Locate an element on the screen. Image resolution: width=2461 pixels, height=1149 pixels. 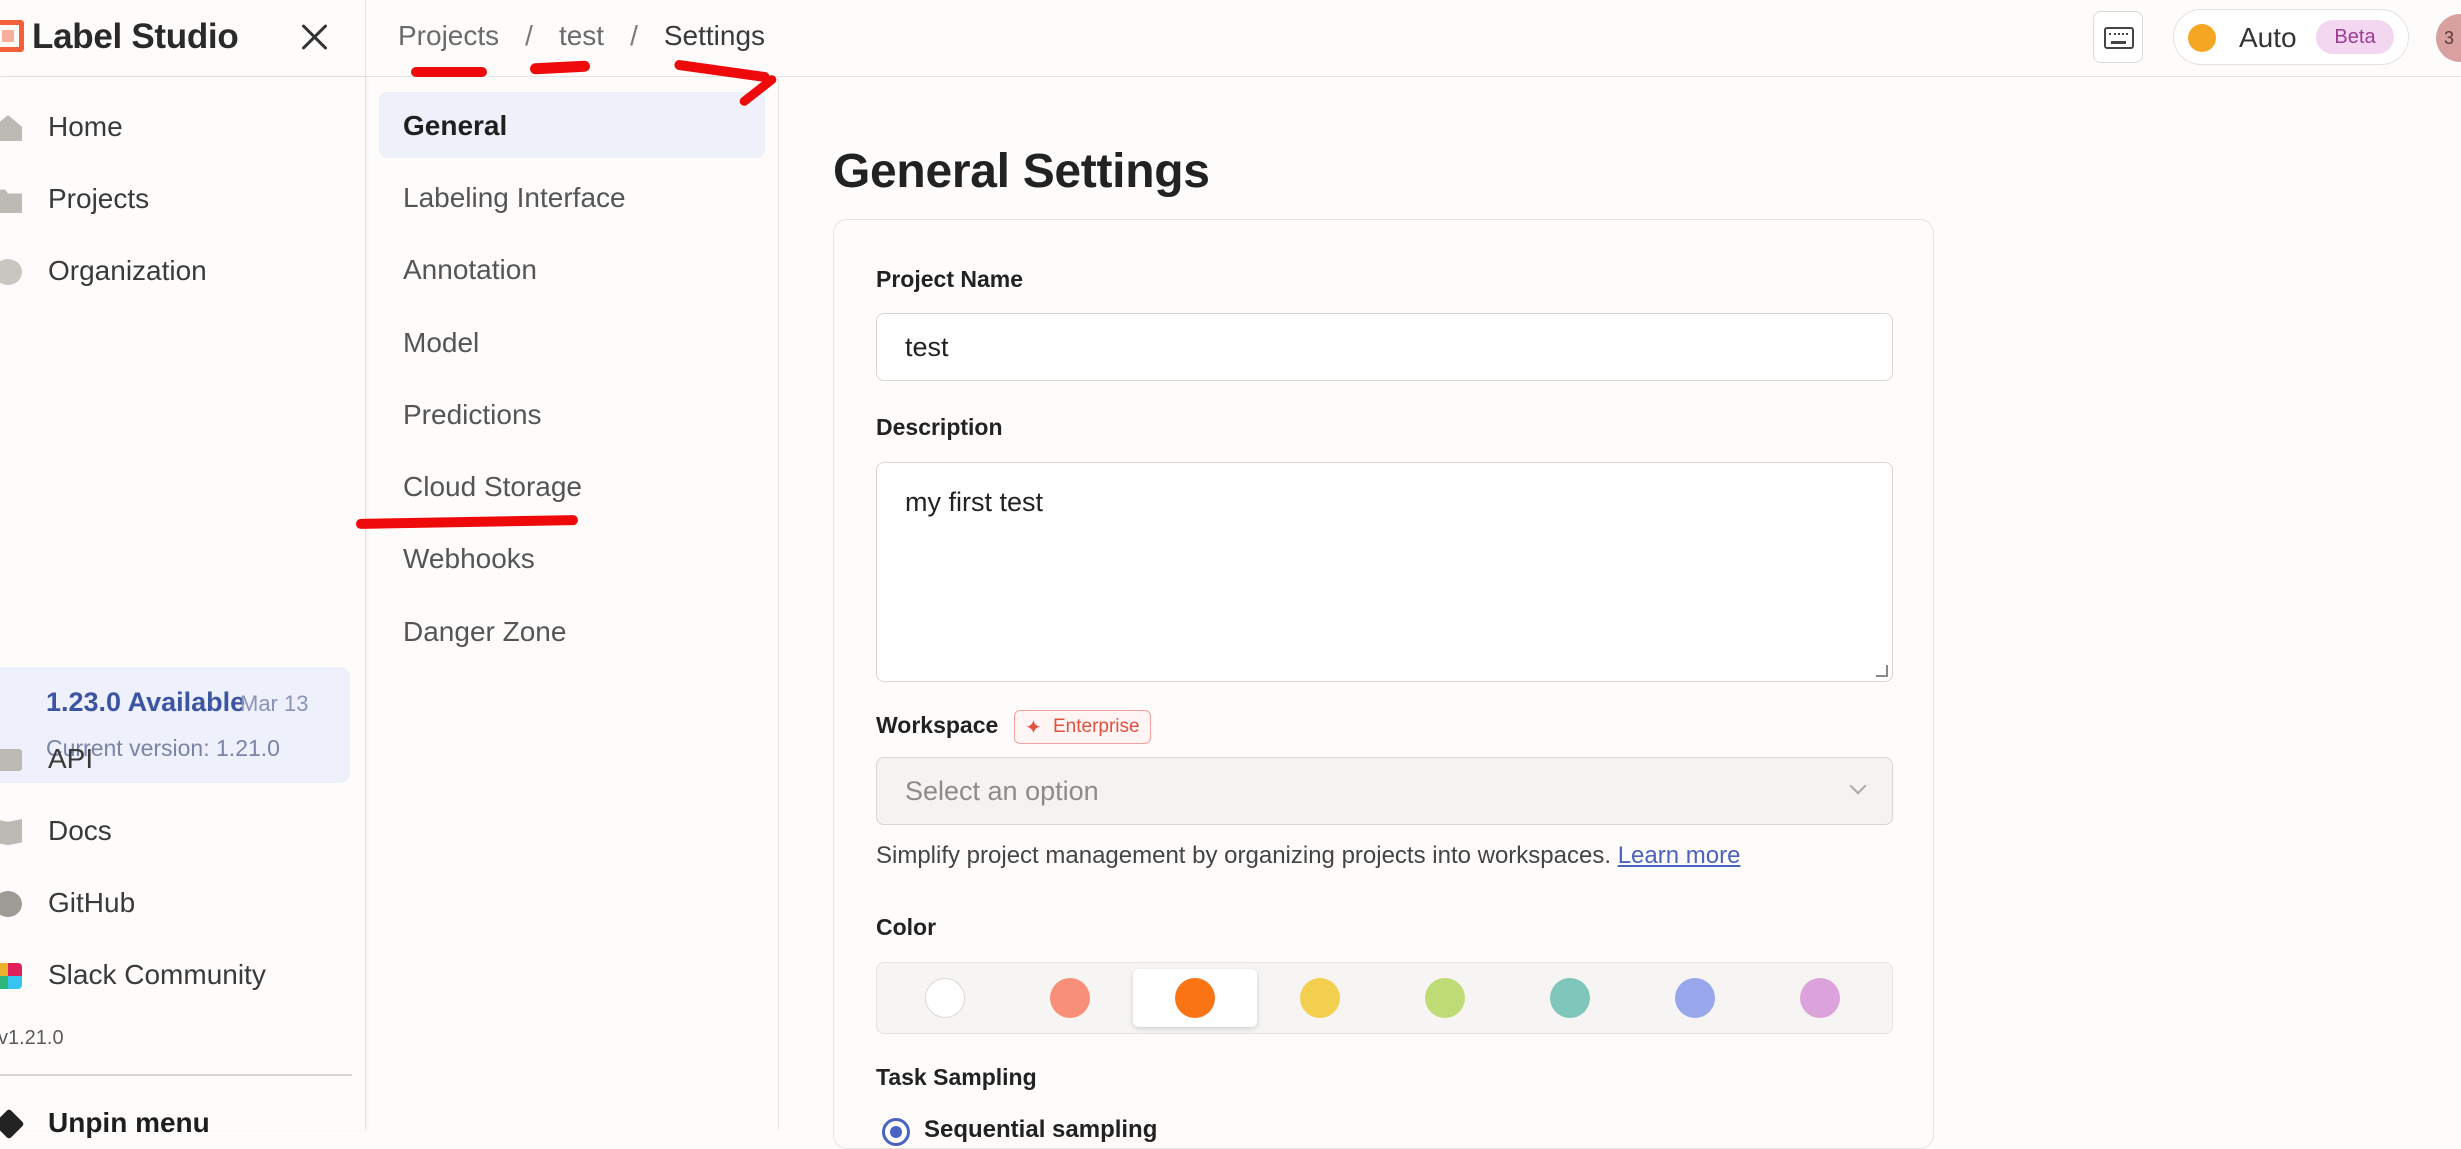
user-icon is located at coordinates (11, 272).